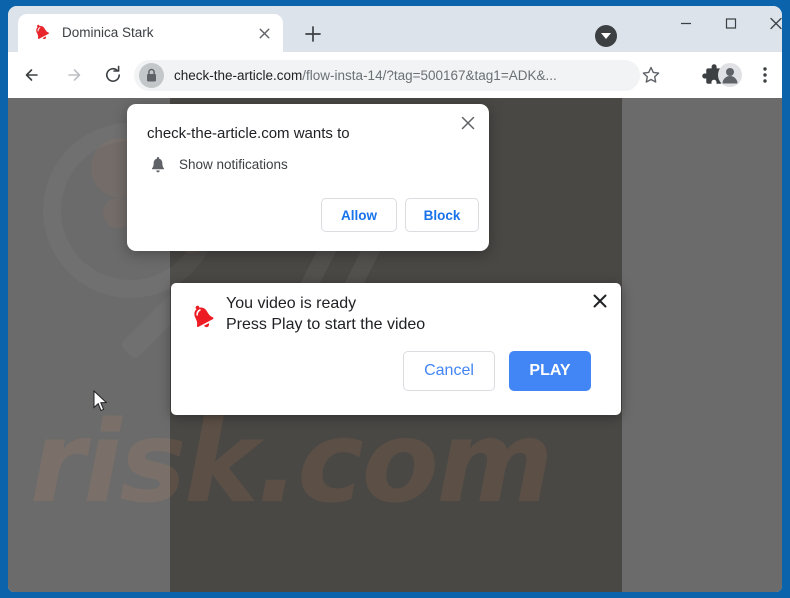 The width and height of the screenshot is (790, 598). What do you see at coordinates (359, 215) in the screenshot?
I see `allow-button: Allow` at bounding box center [359, 215].